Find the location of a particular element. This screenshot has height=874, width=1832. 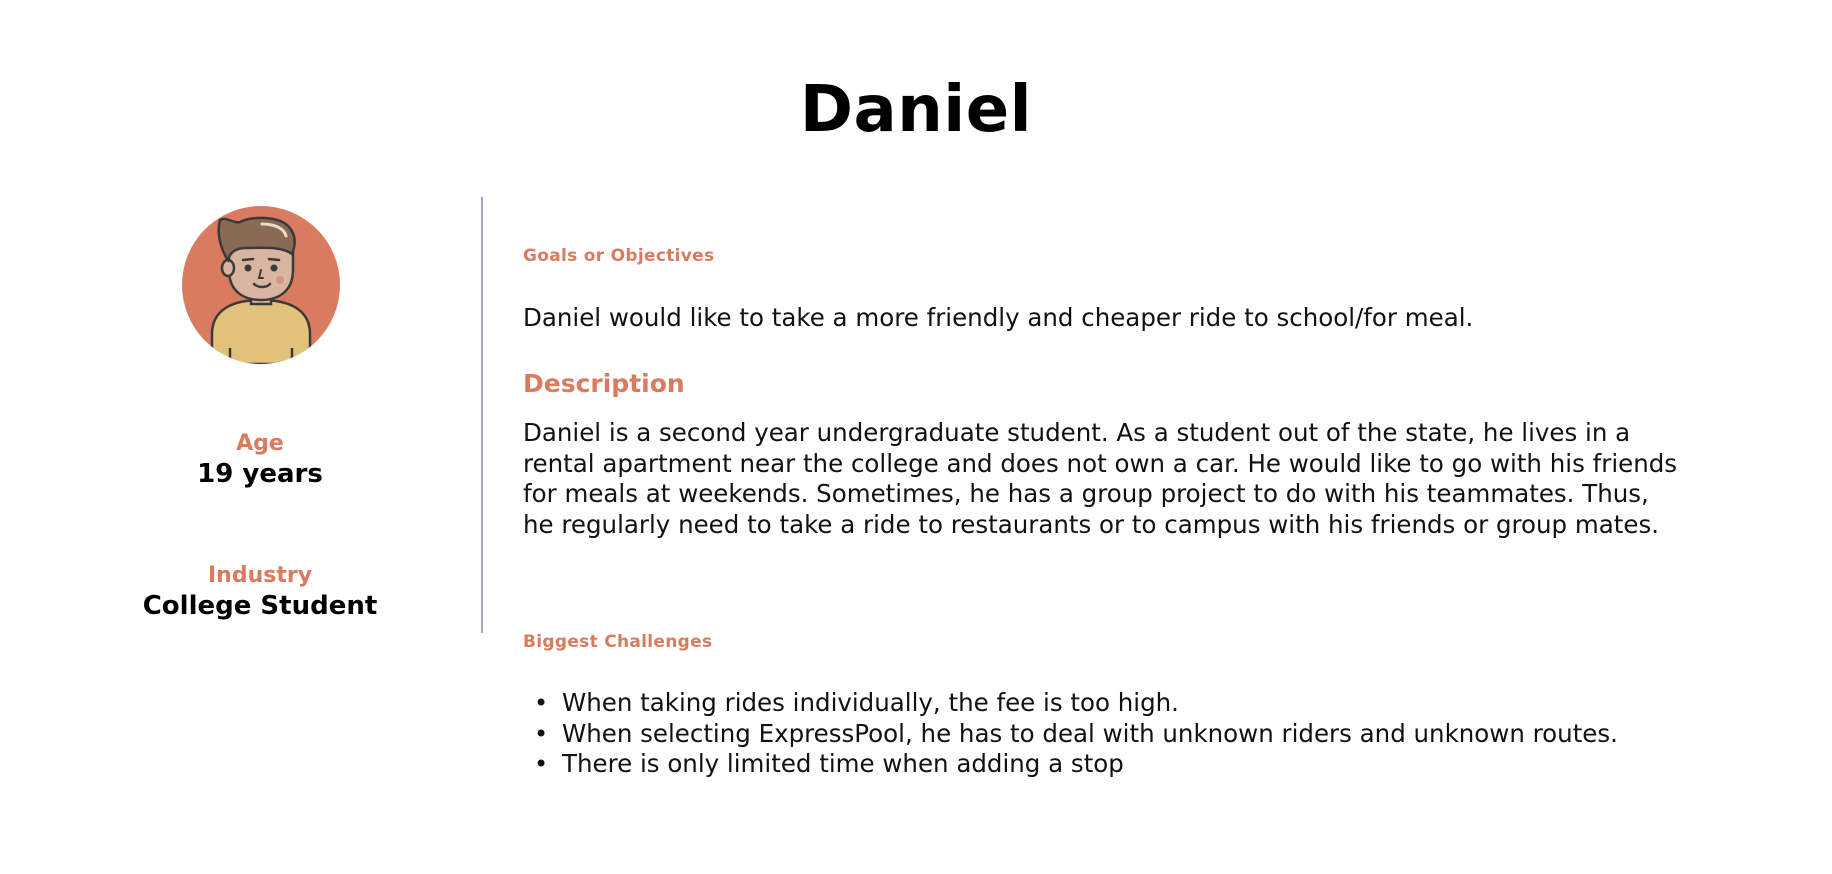

avatar is located at coordinates (261, 285).